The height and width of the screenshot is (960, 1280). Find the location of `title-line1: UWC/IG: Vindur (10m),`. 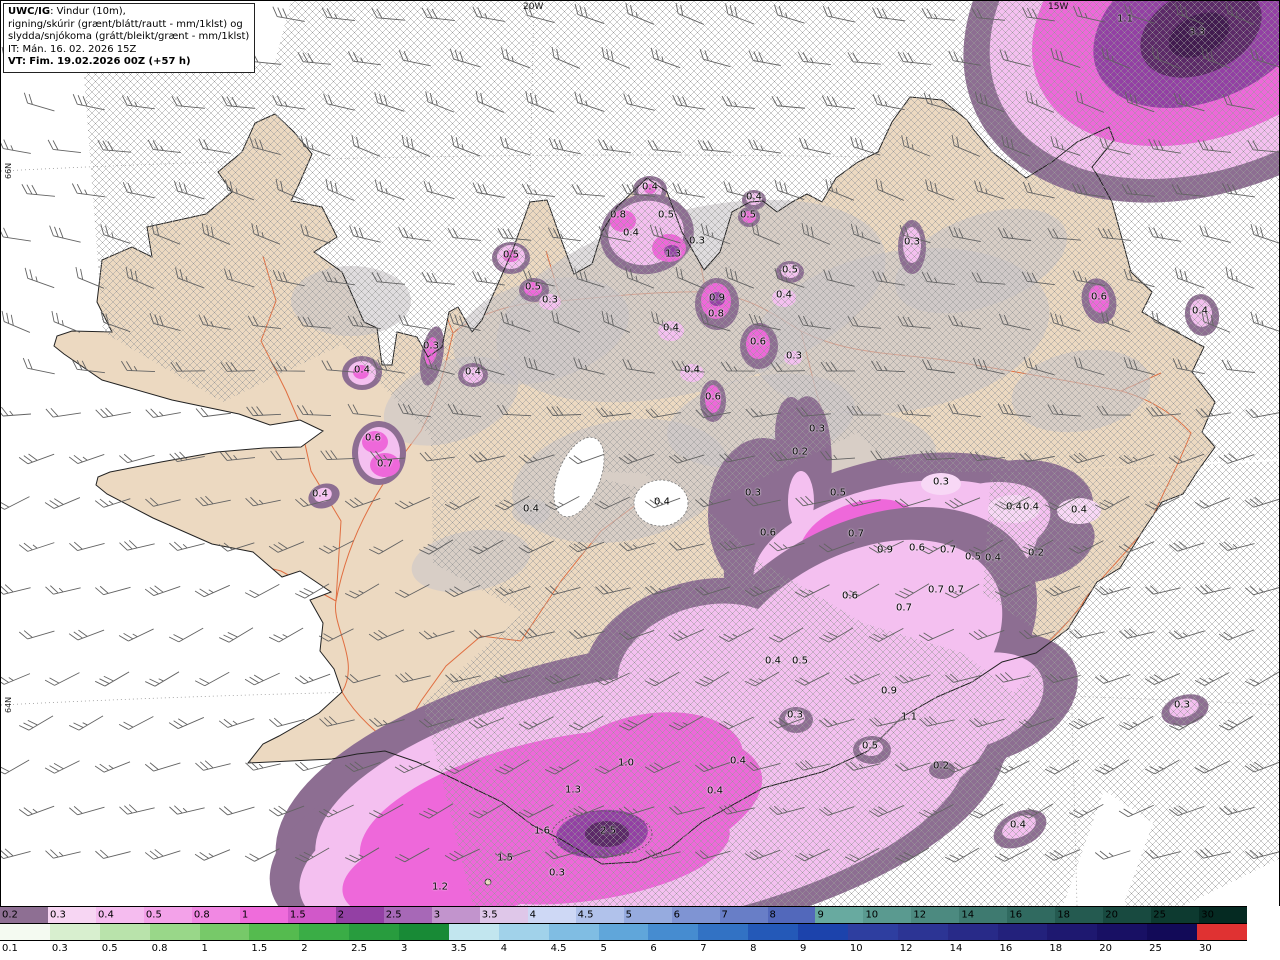

title-line1: UWC/IG: Vindur (10m), is located at coordinates (128, 12).